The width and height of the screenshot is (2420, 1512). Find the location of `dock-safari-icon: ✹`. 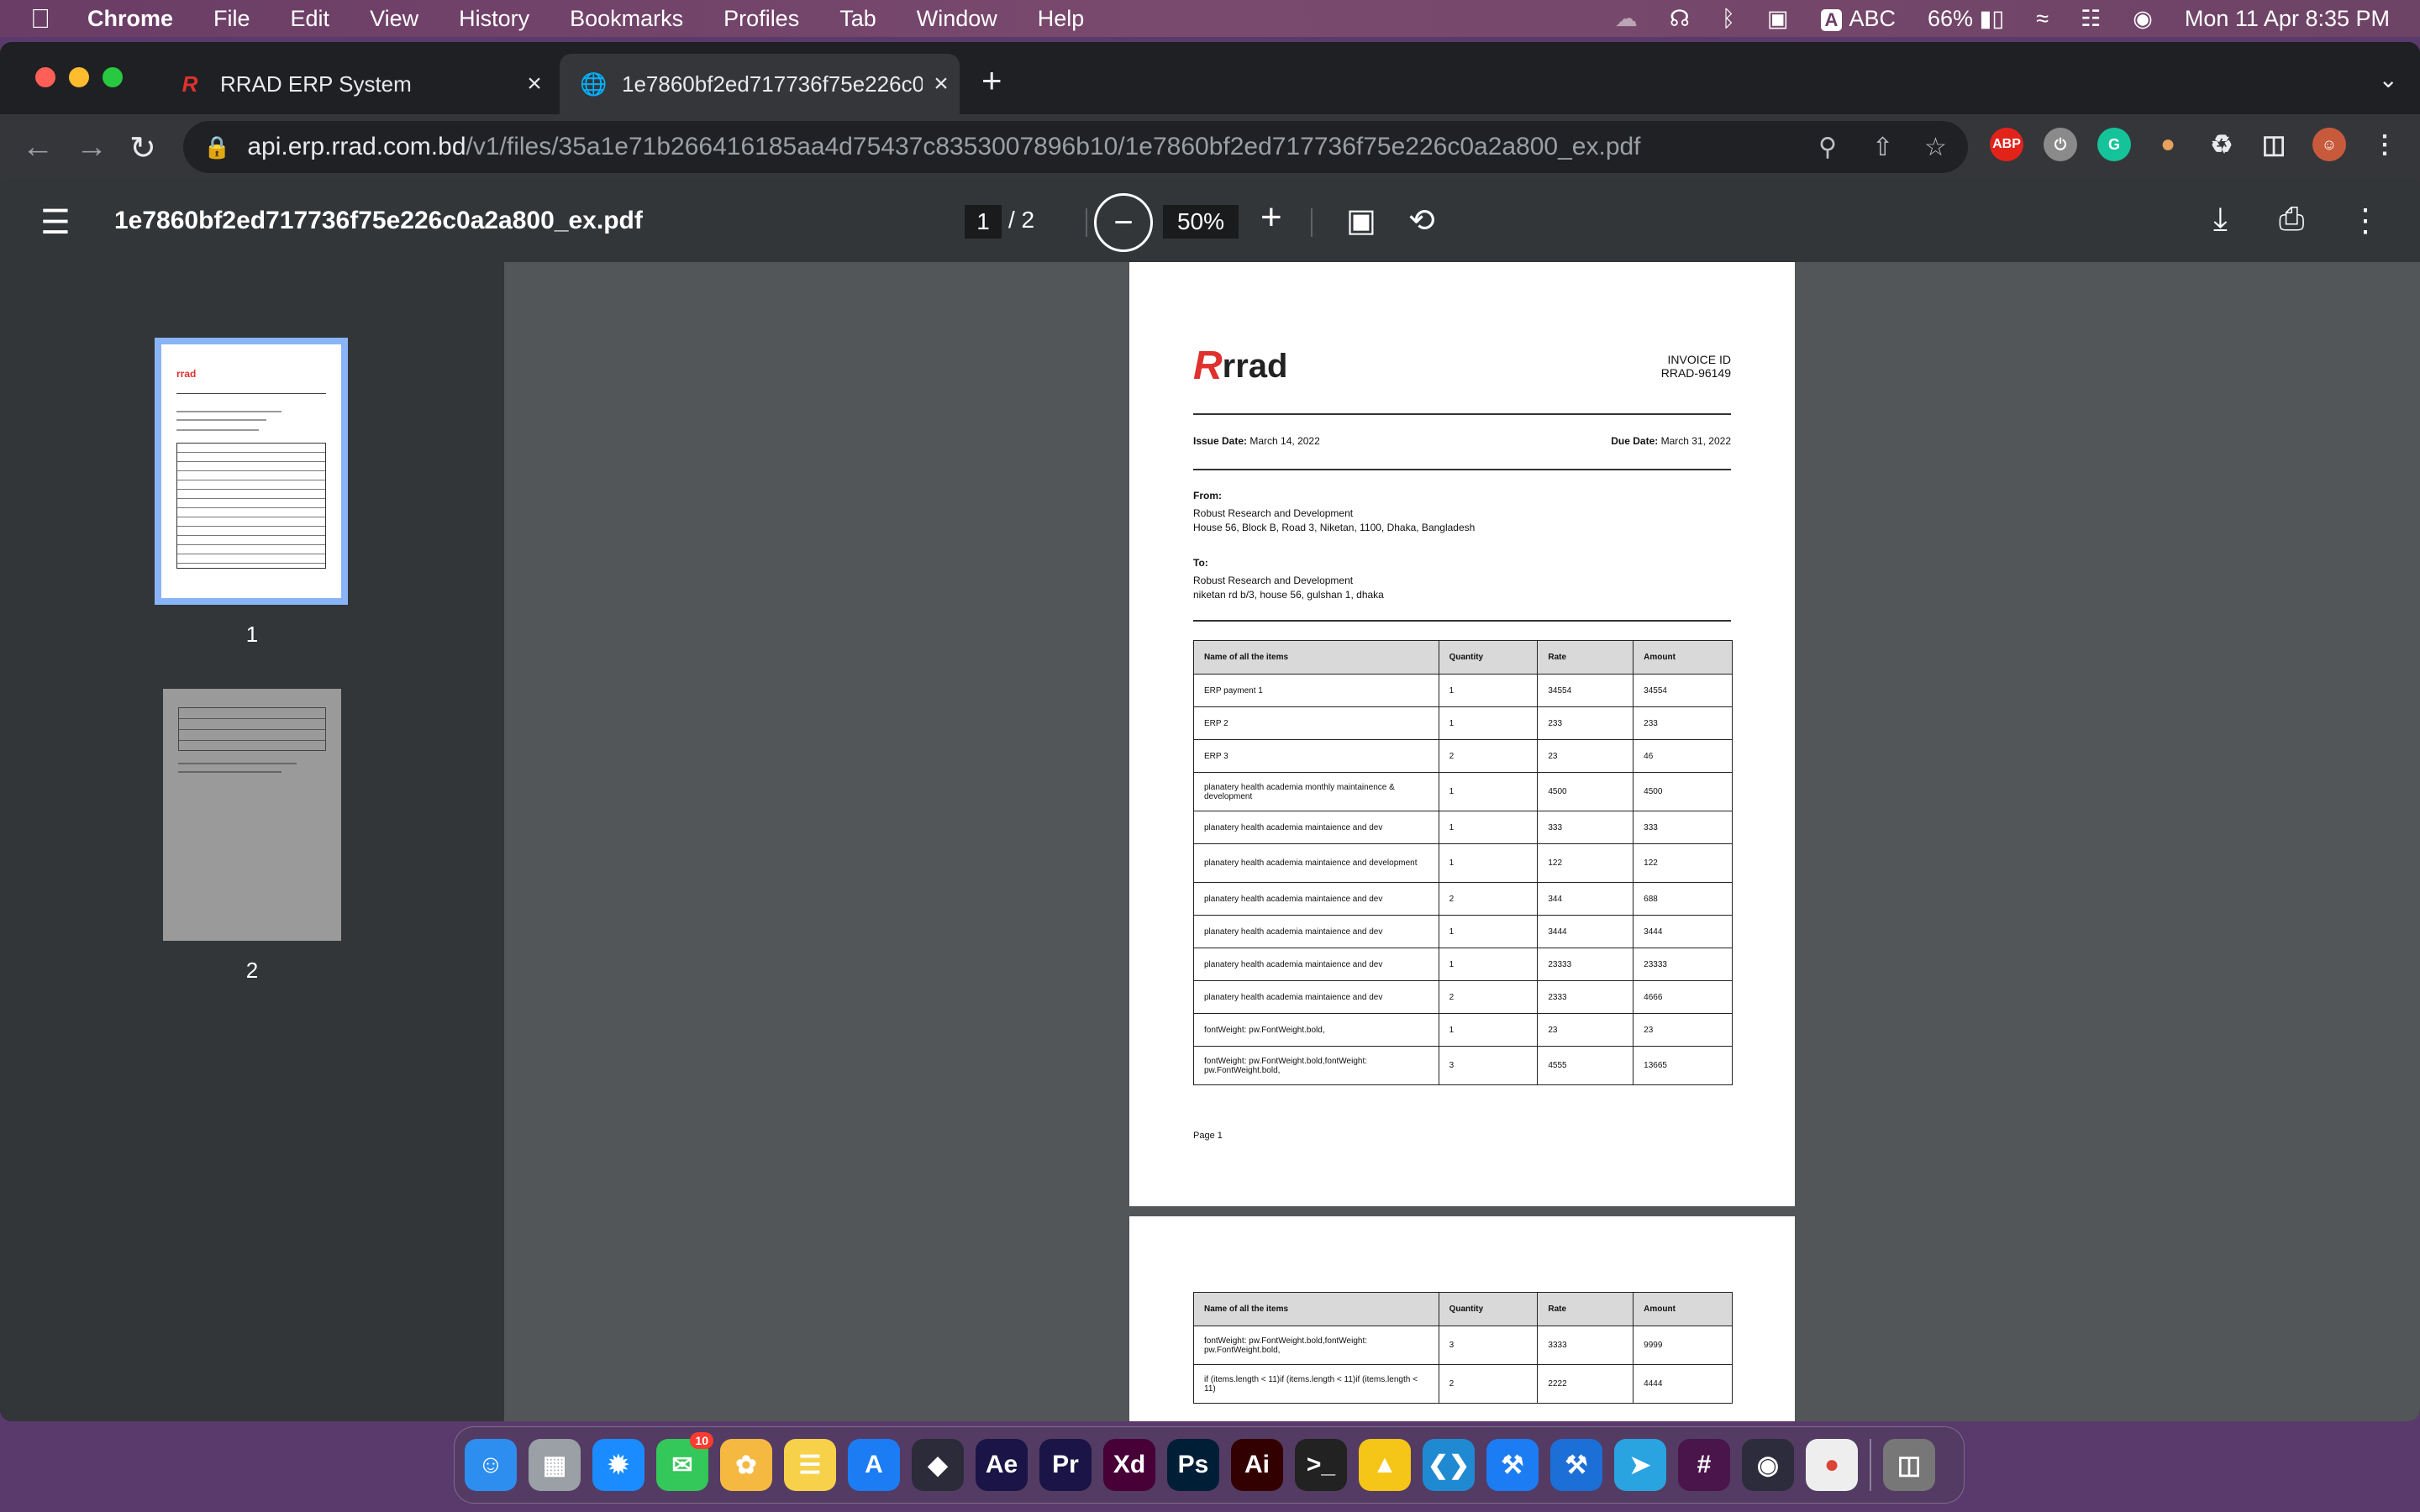

dock-safari-icon: ✹ is located at coordinates (618, 1465).